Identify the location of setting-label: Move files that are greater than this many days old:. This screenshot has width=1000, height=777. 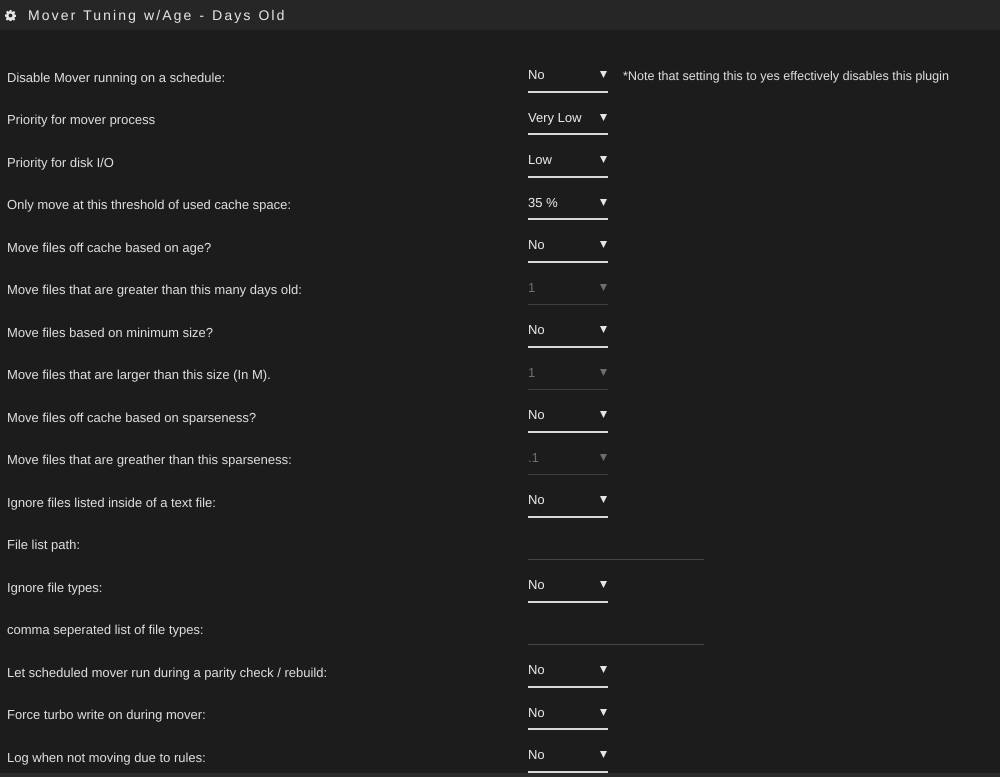
(155, 289).